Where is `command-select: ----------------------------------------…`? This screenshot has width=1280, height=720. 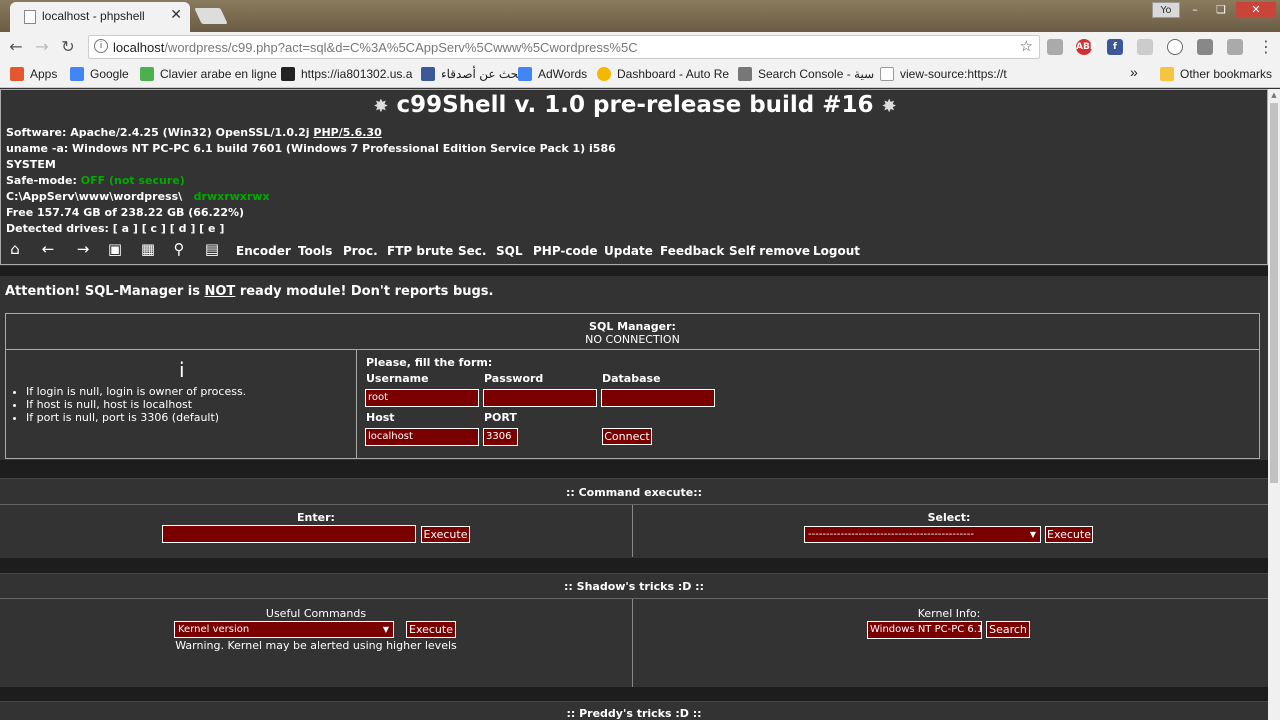 command-select: ----------------------------------------… is located at coordinates (922, 534).